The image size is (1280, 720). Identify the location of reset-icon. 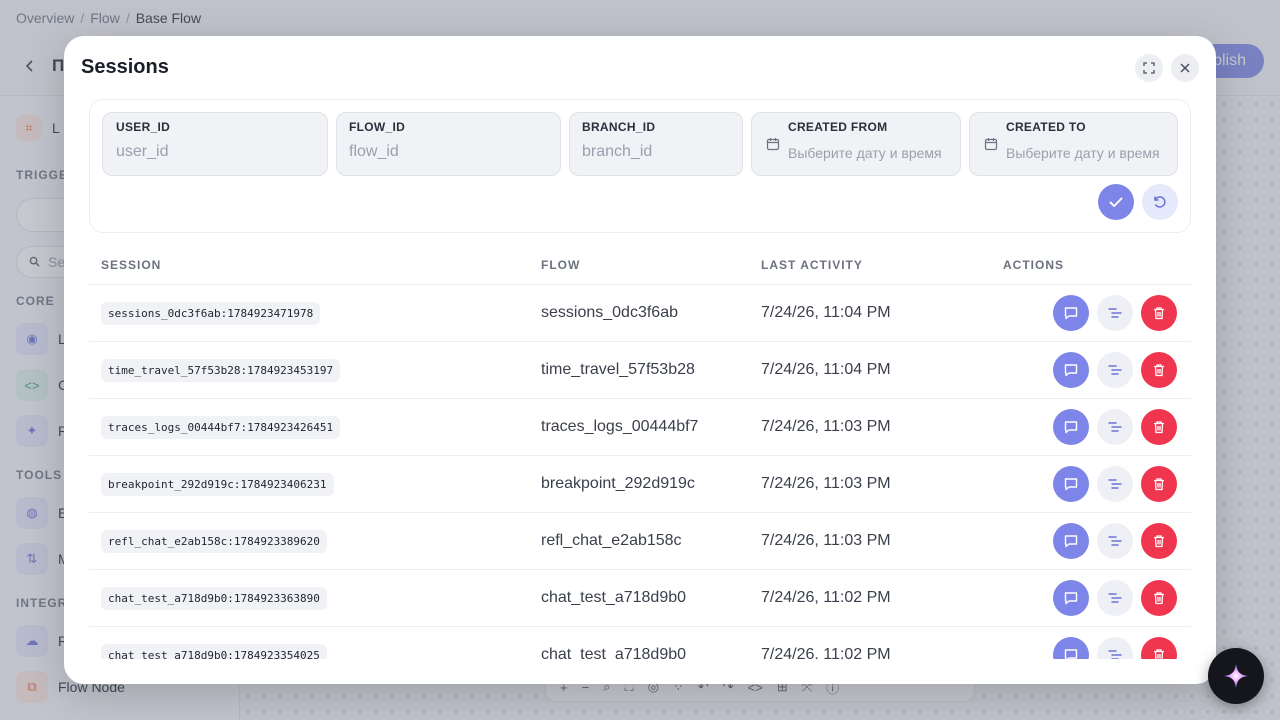
(1160, 202).